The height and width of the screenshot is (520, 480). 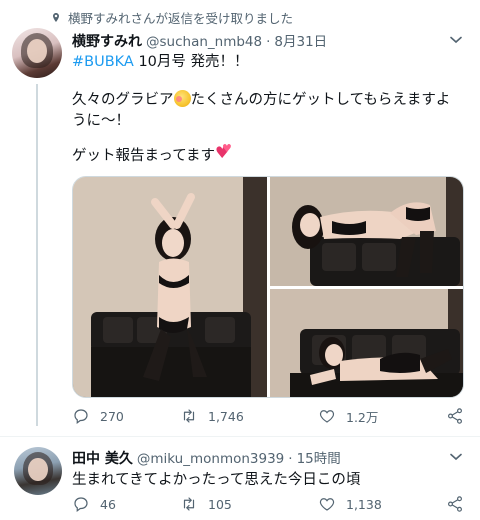 What do you see at coordinates (191, 62) in the screenshot?
I see `text-segment: 10月号 発売！！` at bounding box center [191, 62].